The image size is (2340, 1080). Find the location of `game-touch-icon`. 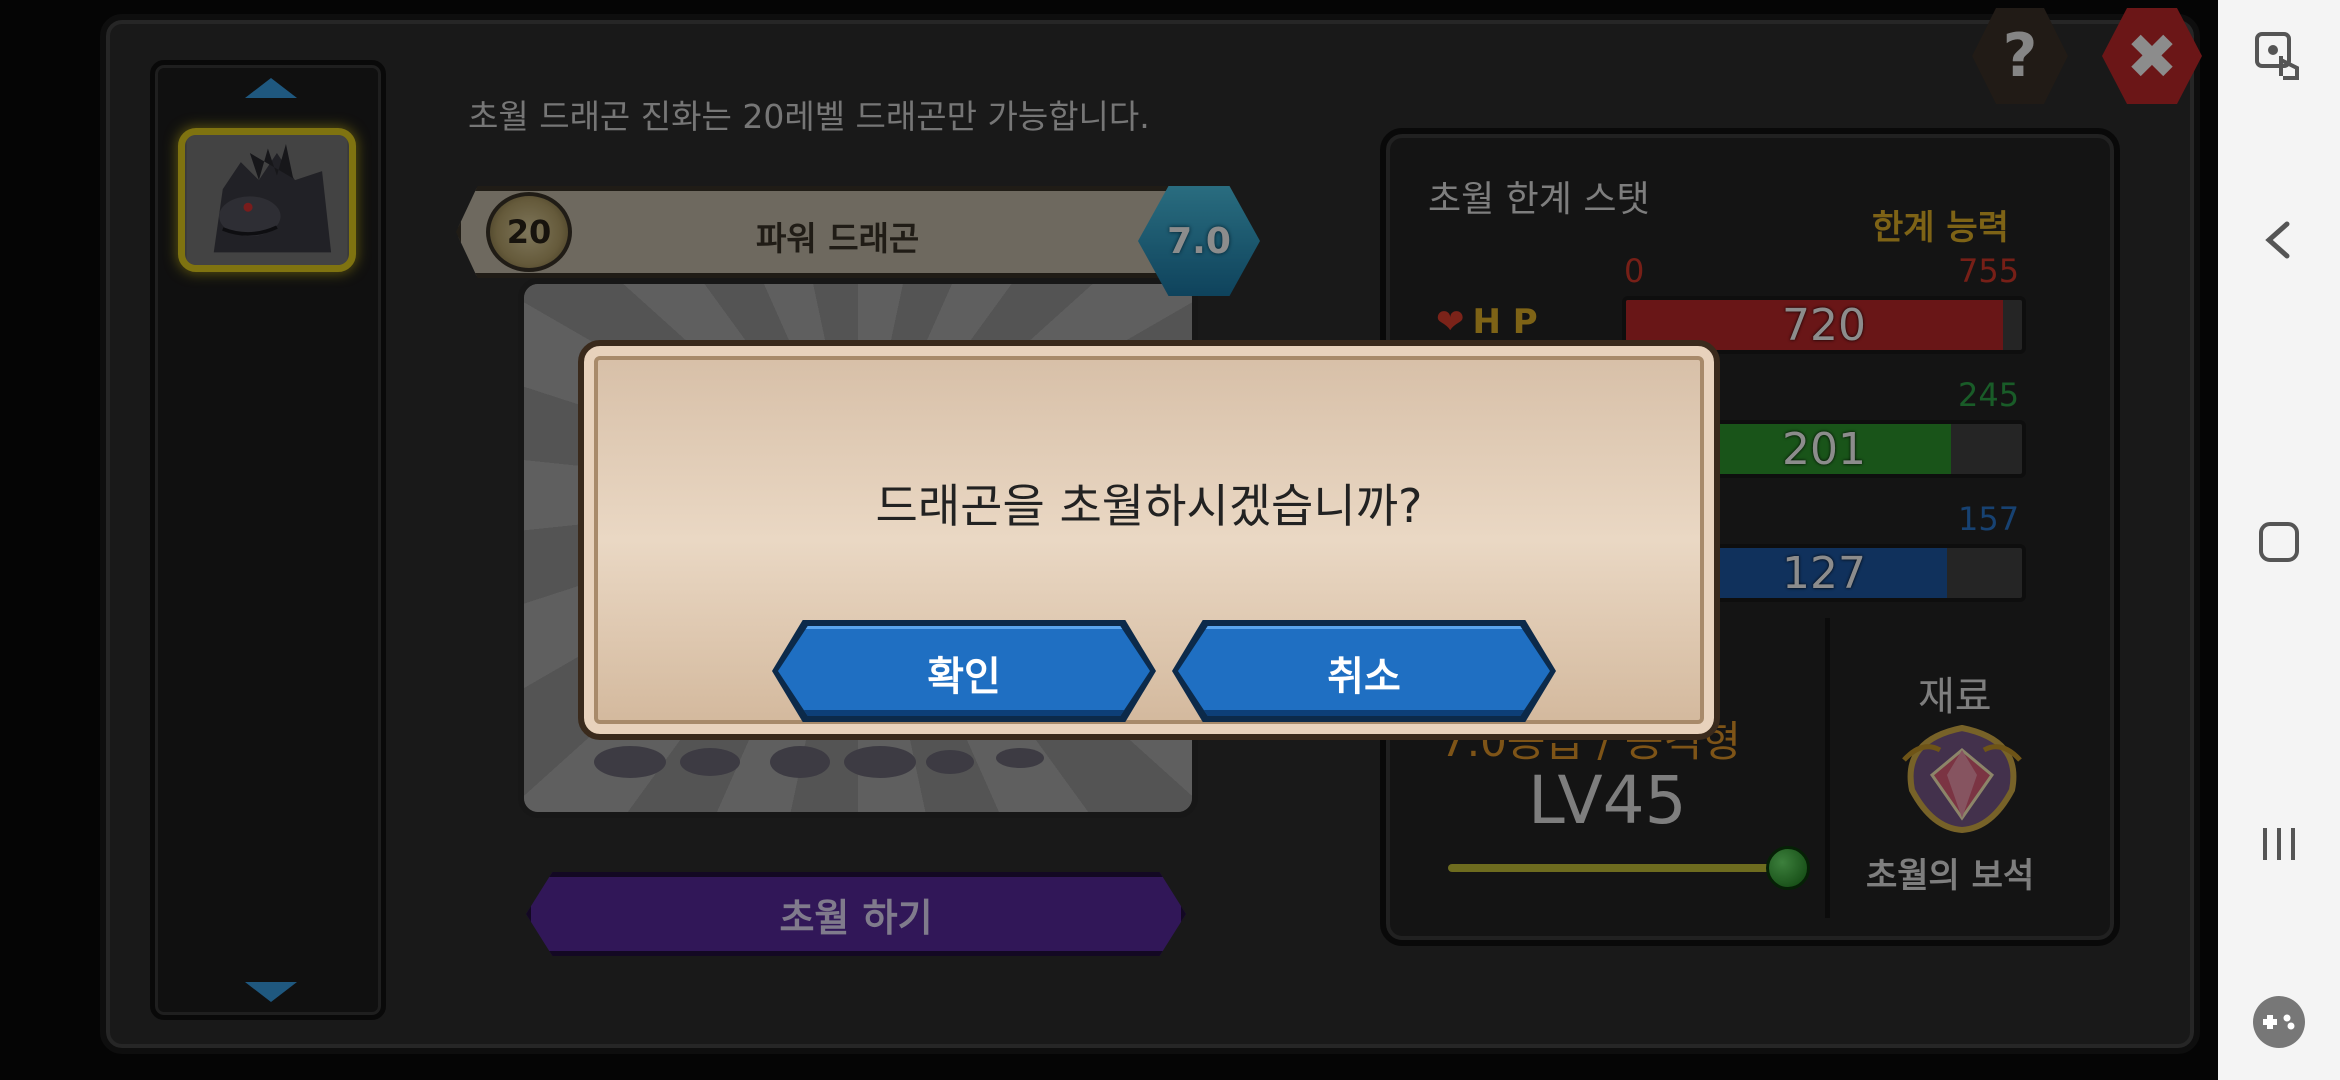

game-touch-icon is located at coordinates (2279, 56).